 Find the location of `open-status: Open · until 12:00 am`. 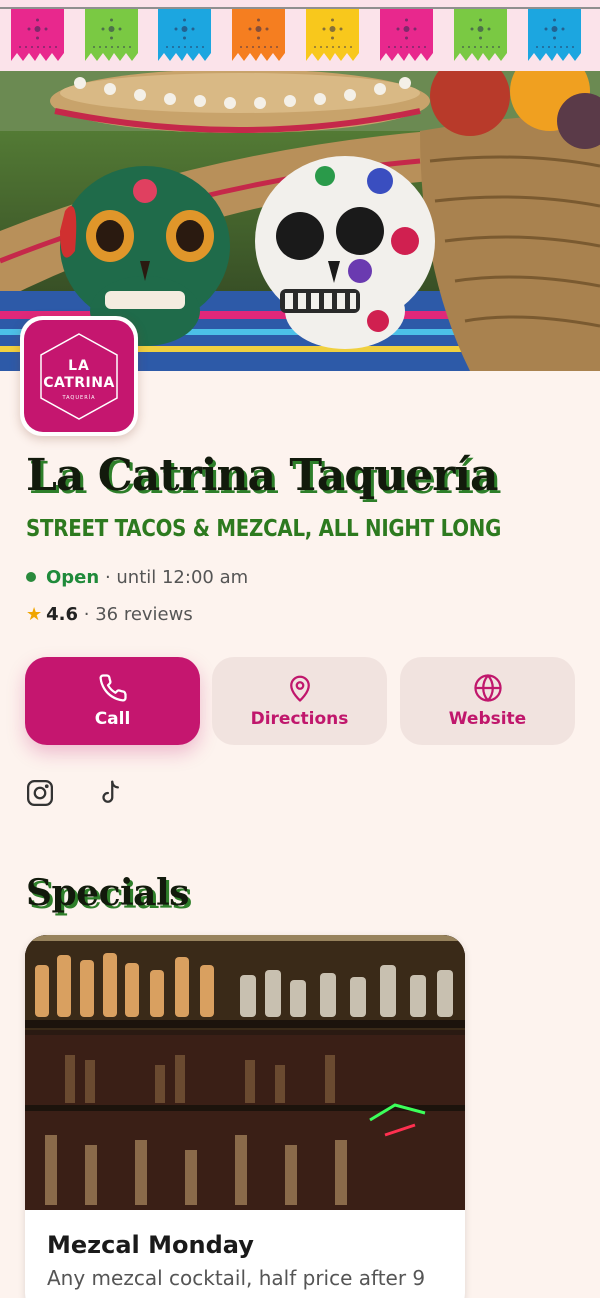

open-status: Open · until 12:00 am is located at coordinates (137, 577).